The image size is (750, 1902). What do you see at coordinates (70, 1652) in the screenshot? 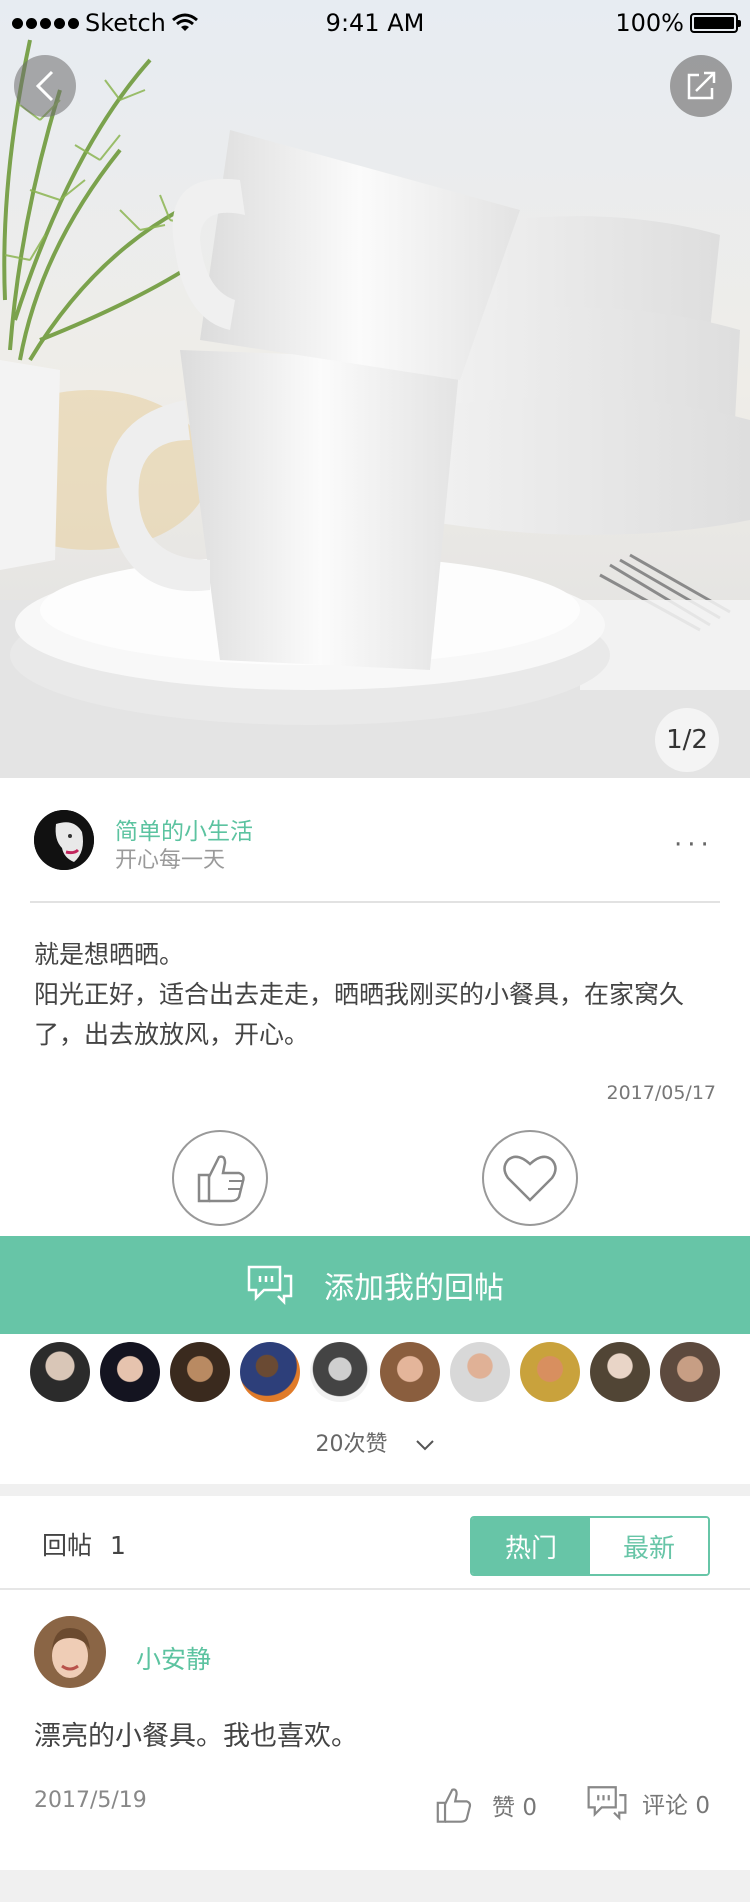
I see `reply-avatar` at bounding box center [70, 1652].